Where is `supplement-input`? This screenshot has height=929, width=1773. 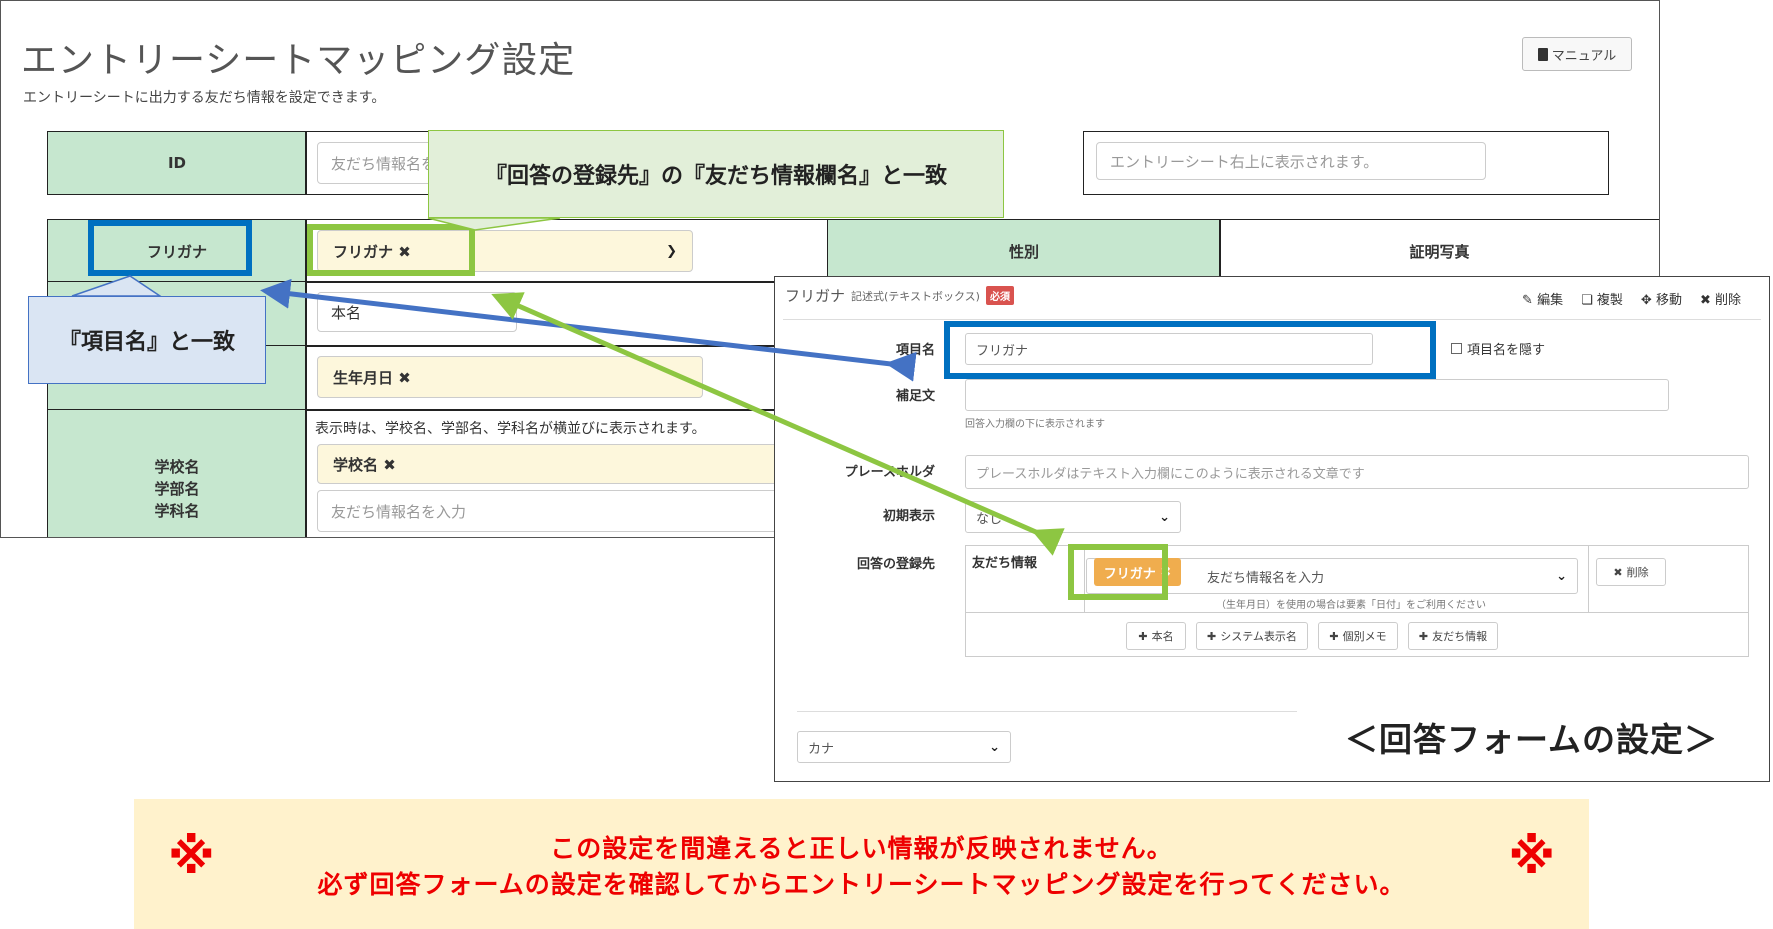
supplement-input is located at coordinates (1317, 395).